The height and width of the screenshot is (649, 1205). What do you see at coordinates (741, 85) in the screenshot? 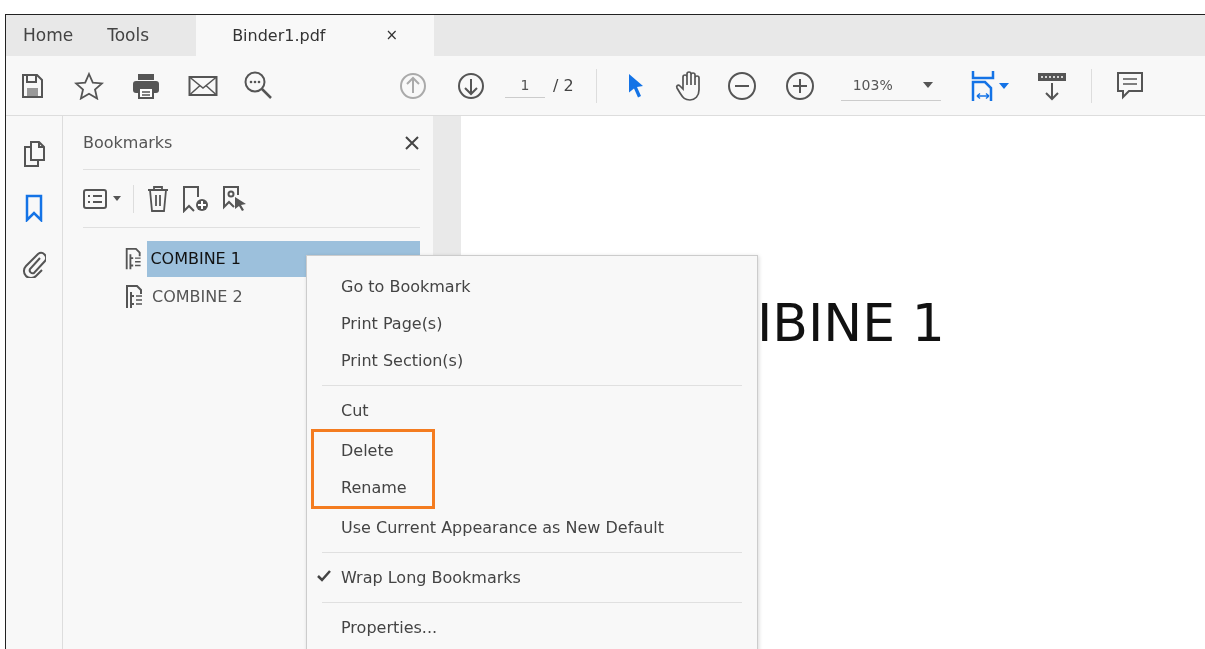
I see `zoom-out-icon` at bounding box center [741, 85].